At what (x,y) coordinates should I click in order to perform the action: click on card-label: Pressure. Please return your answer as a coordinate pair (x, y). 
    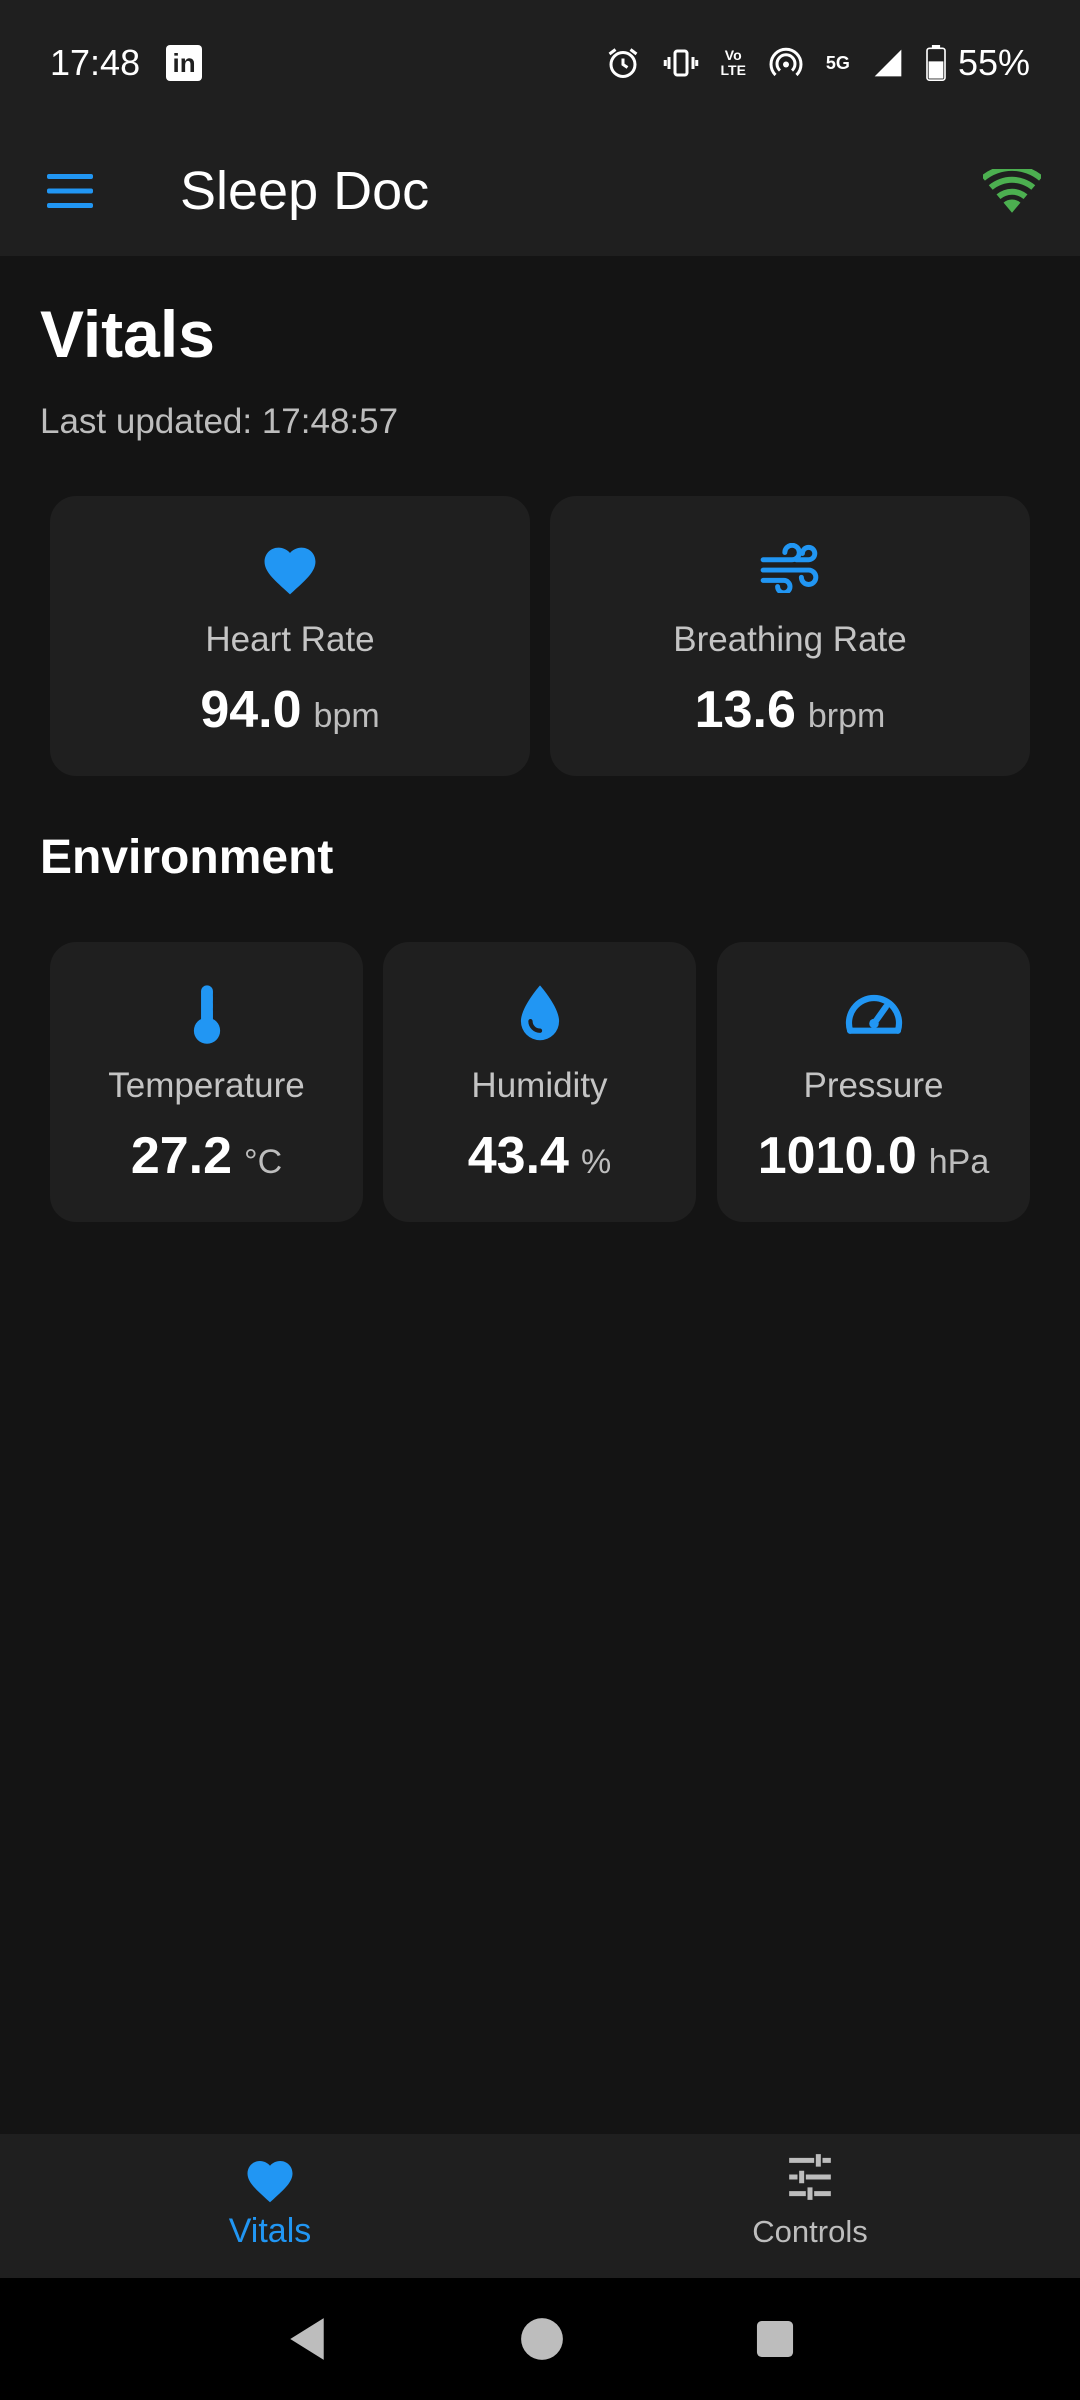
    Looking at the image, I should click on (873, 1085).